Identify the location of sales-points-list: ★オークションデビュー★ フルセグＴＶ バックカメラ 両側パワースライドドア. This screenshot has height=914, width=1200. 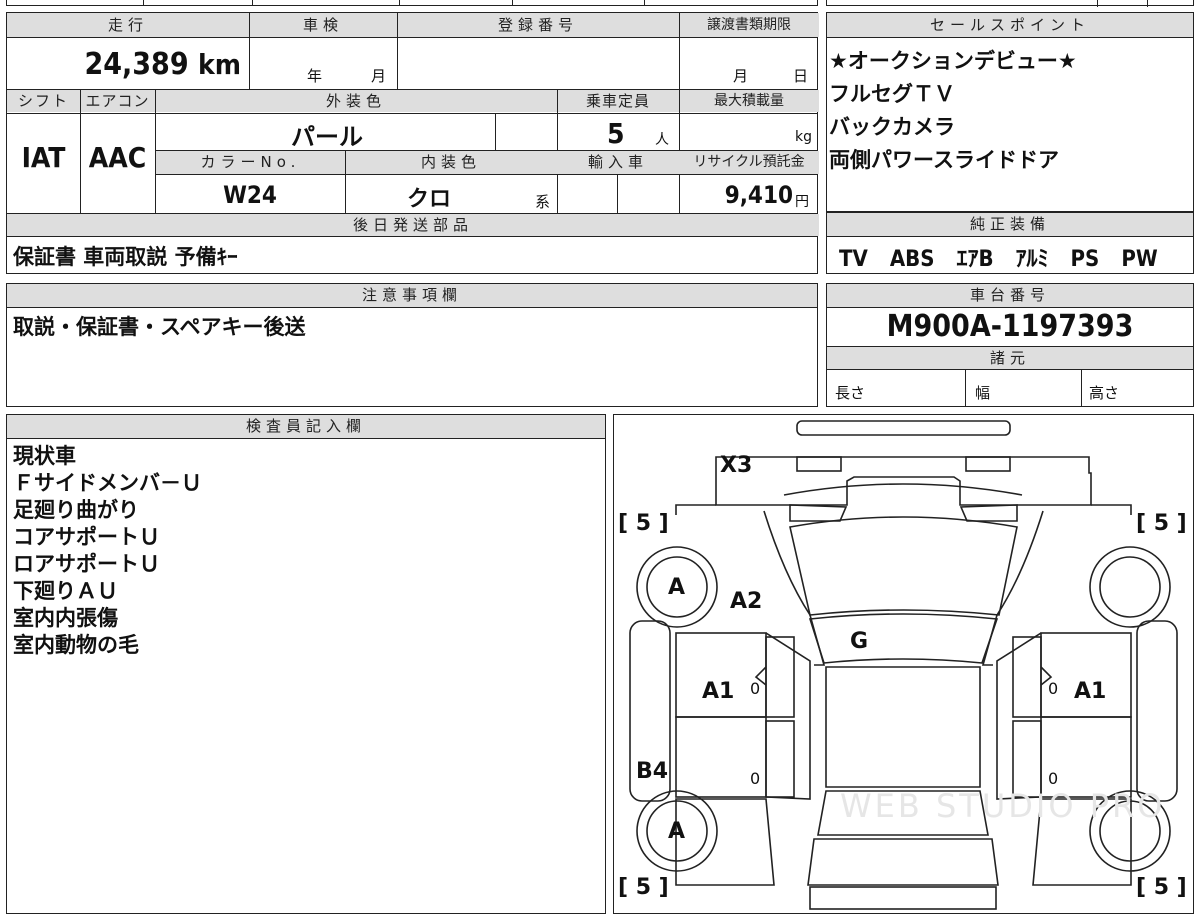
(953, 111).